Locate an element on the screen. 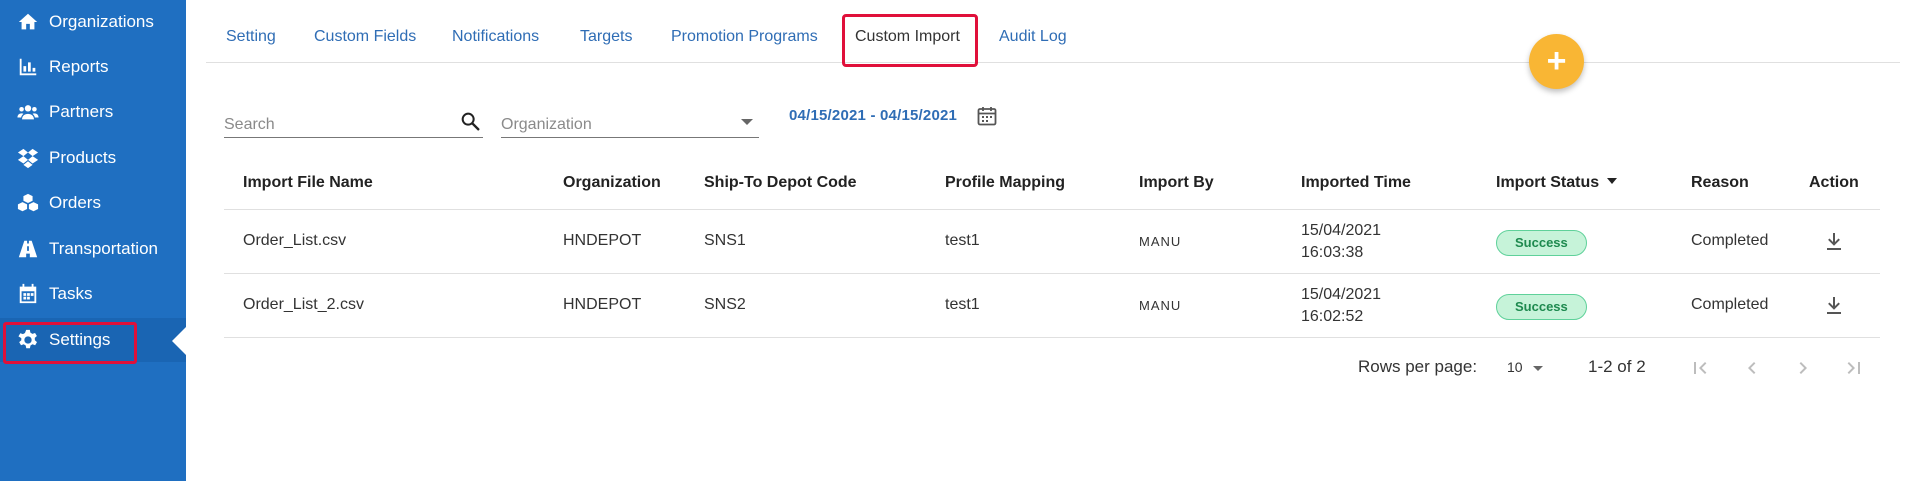 The image size is (1920, 481). organization-input is located at coordinates (611, 120).